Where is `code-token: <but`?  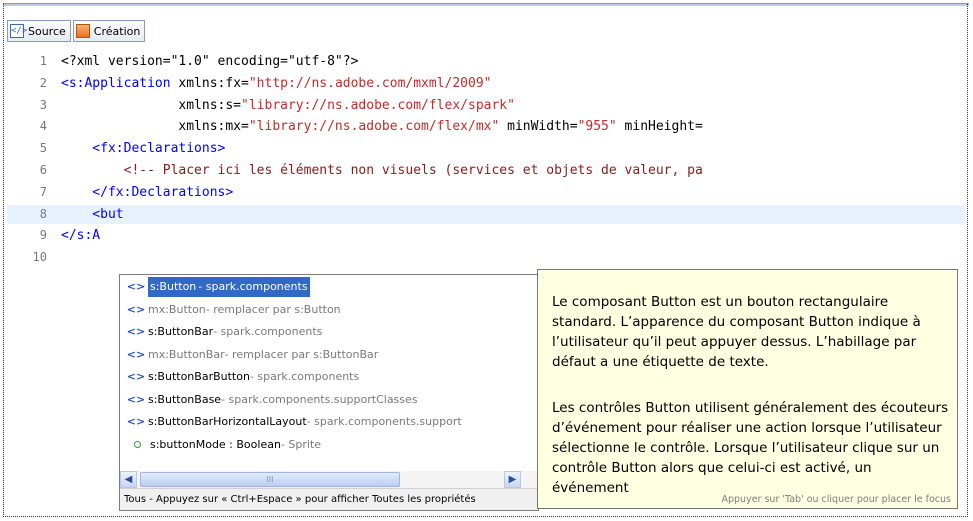 code-token: <but is located at coordinates (92, 214).